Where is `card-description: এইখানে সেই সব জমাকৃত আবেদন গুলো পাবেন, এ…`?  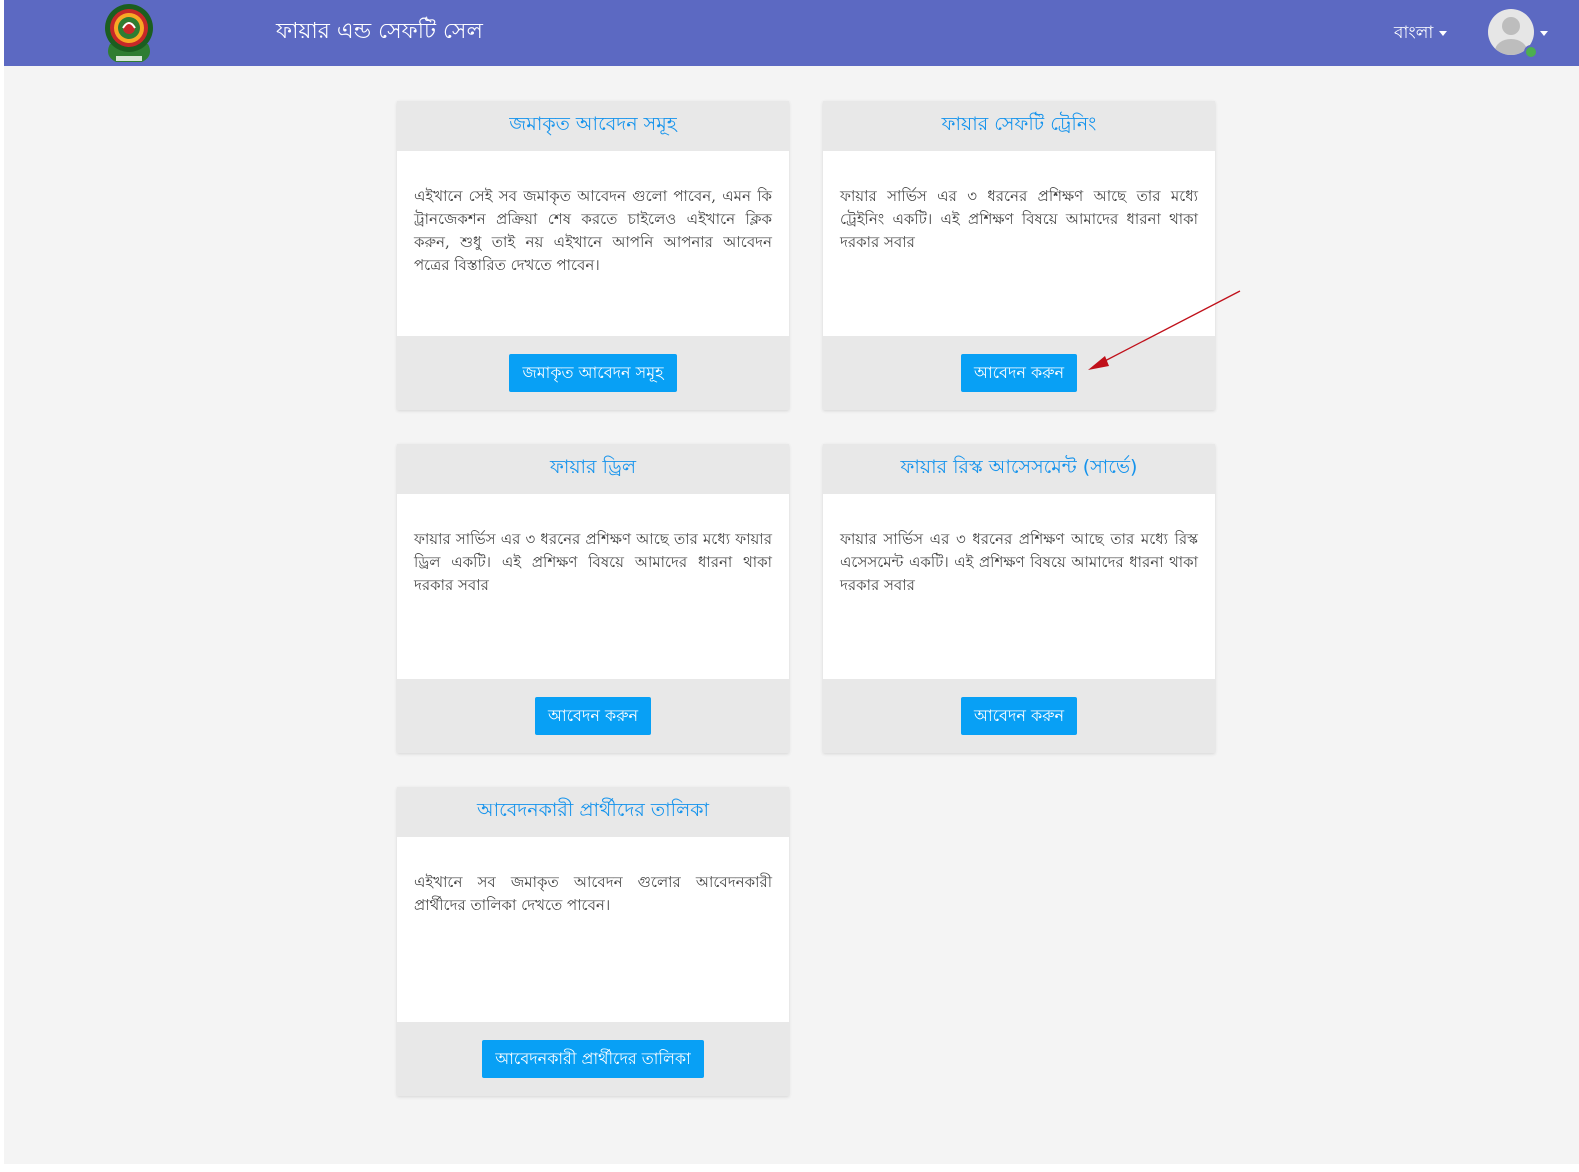 card-description: এইখানে সেই সব জমাকৃত আবেদন গুলো পাবেন, এ… is located at coordinates (593, 230).